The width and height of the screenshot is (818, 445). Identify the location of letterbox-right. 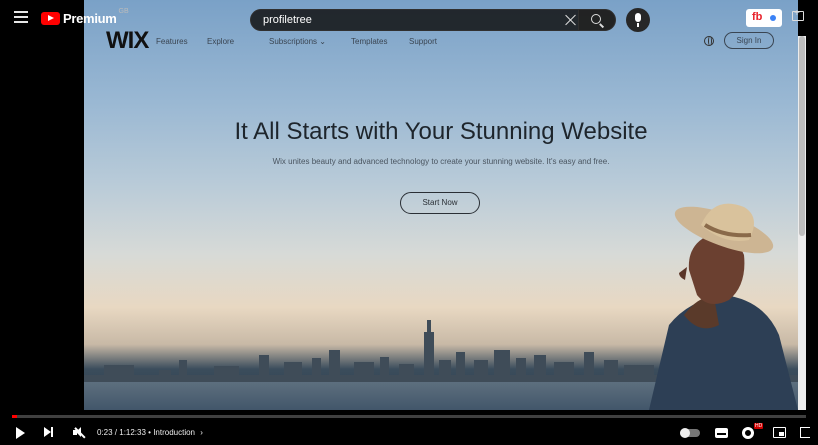
(812, 222).